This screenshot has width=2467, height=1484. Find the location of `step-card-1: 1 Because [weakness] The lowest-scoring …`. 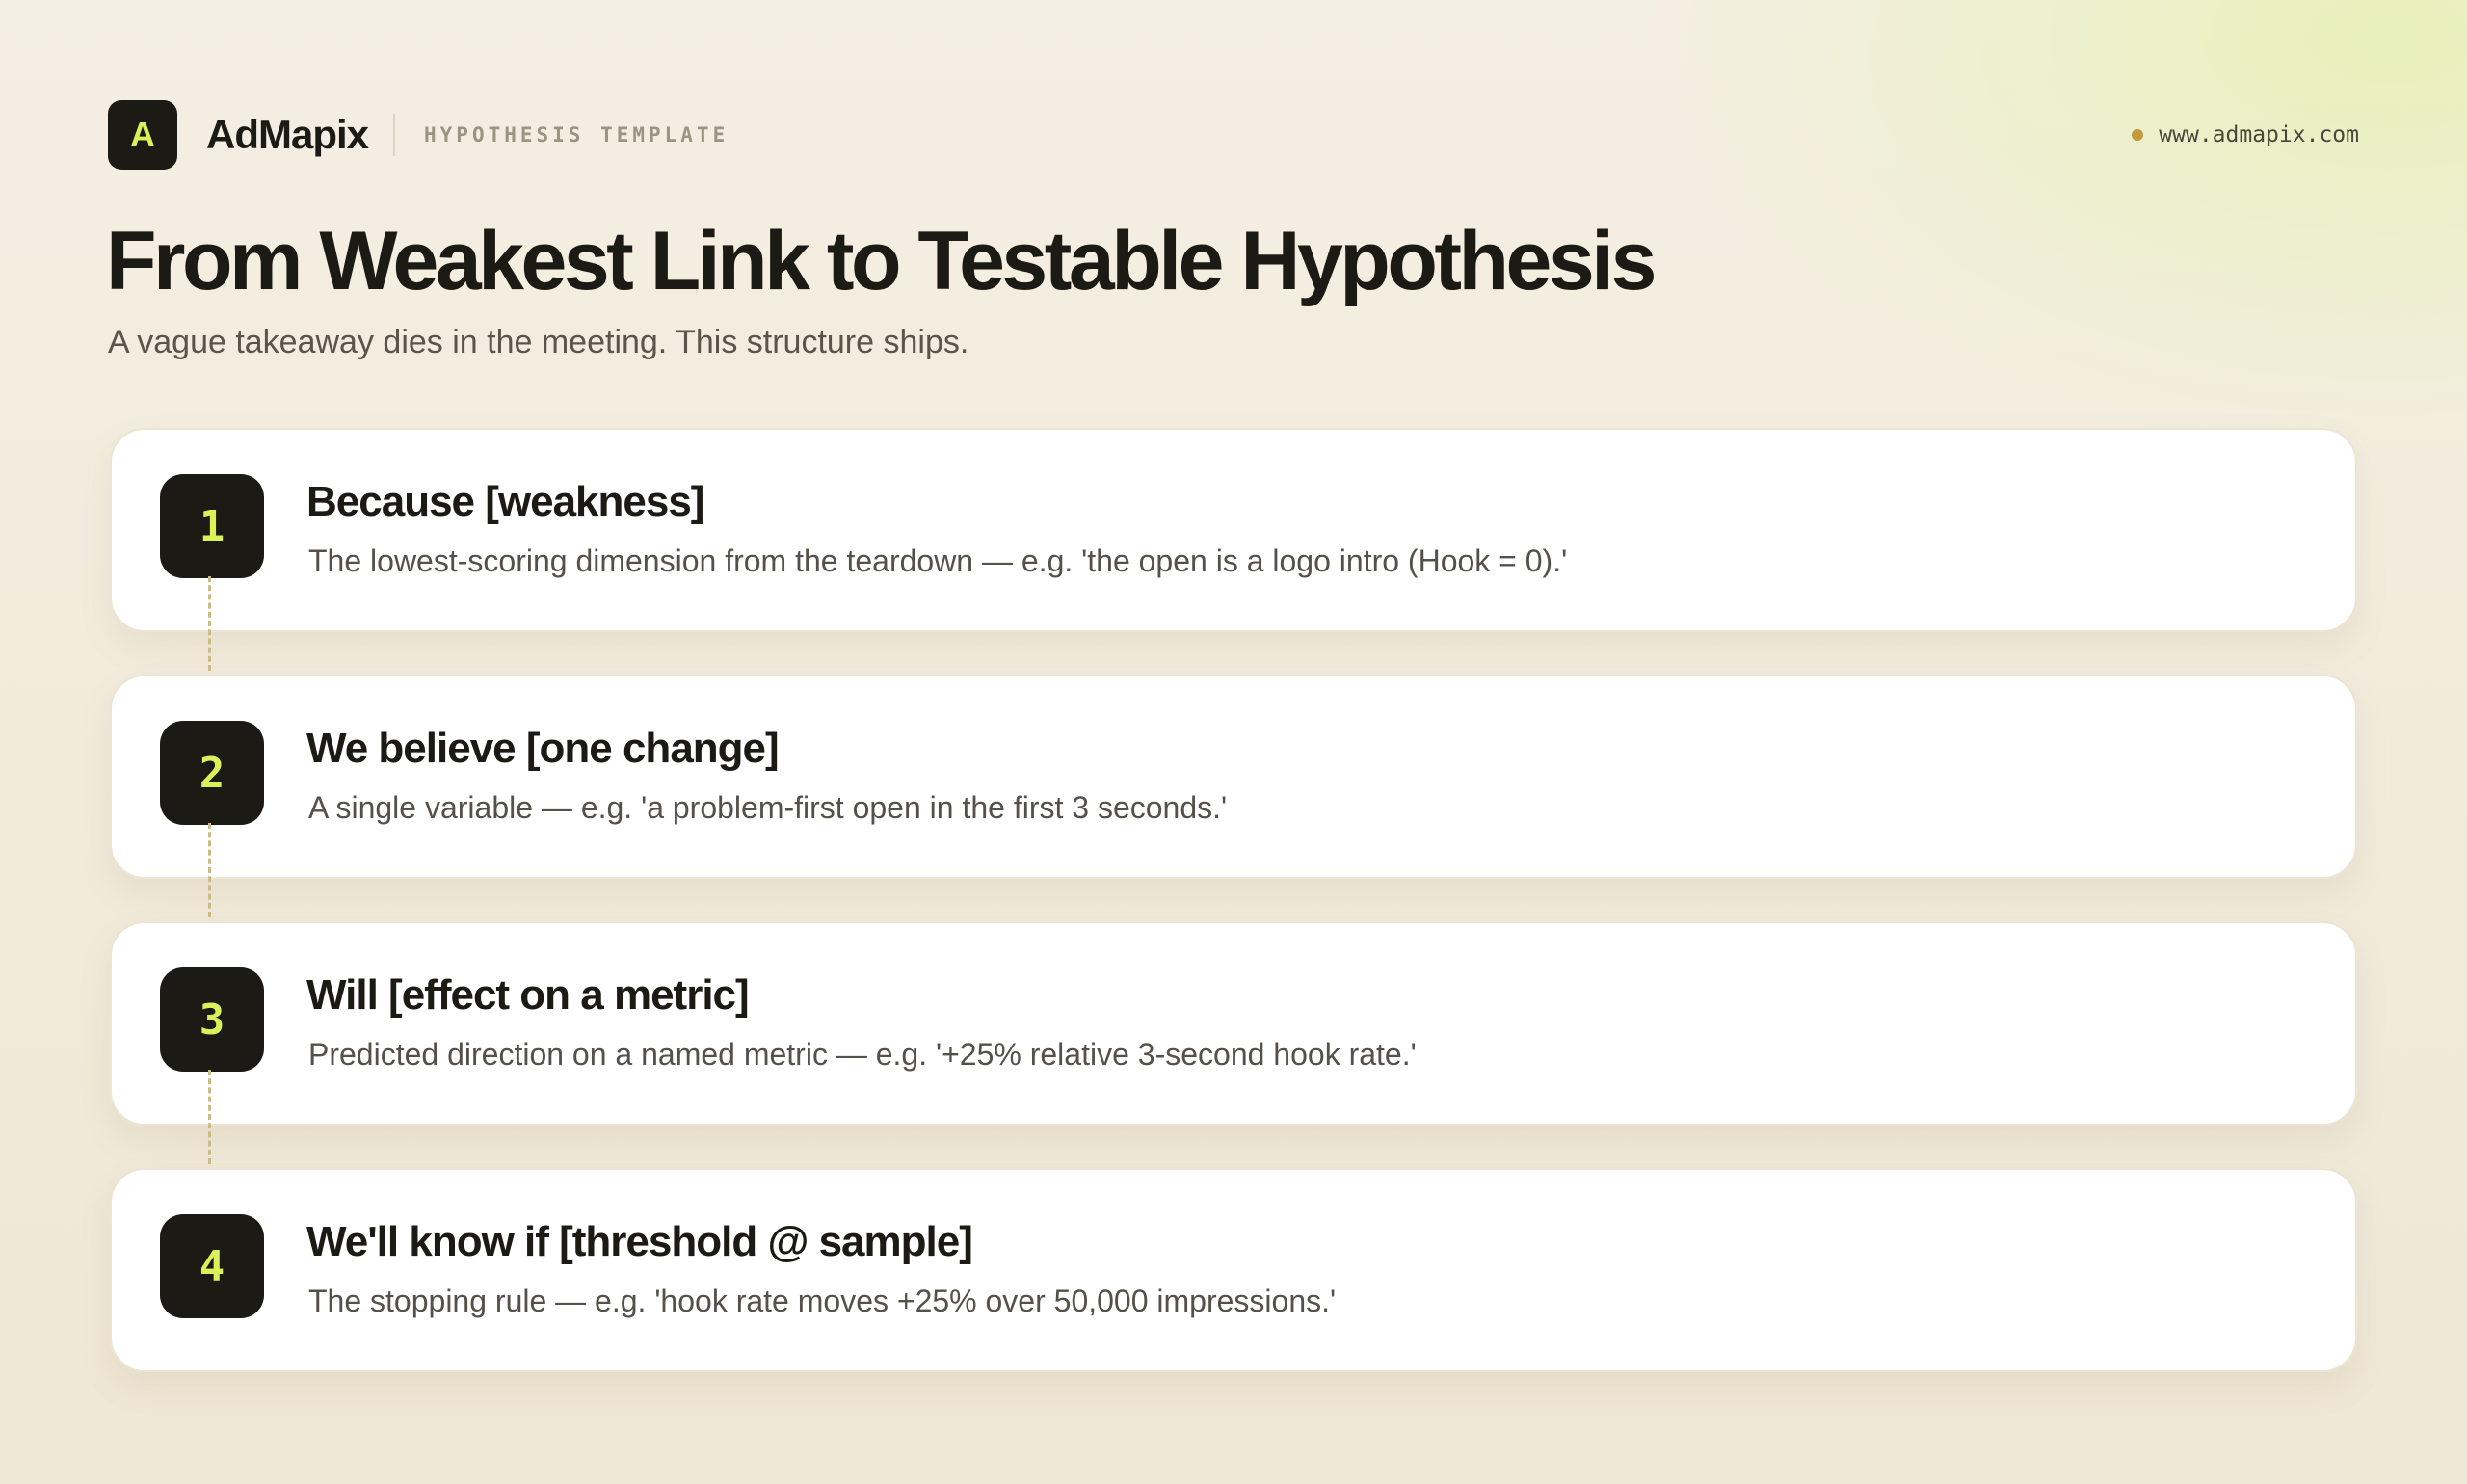

step-card-1: 1 Because [weakness] The lowest-scoring … is located at coordinates (1233, 530).